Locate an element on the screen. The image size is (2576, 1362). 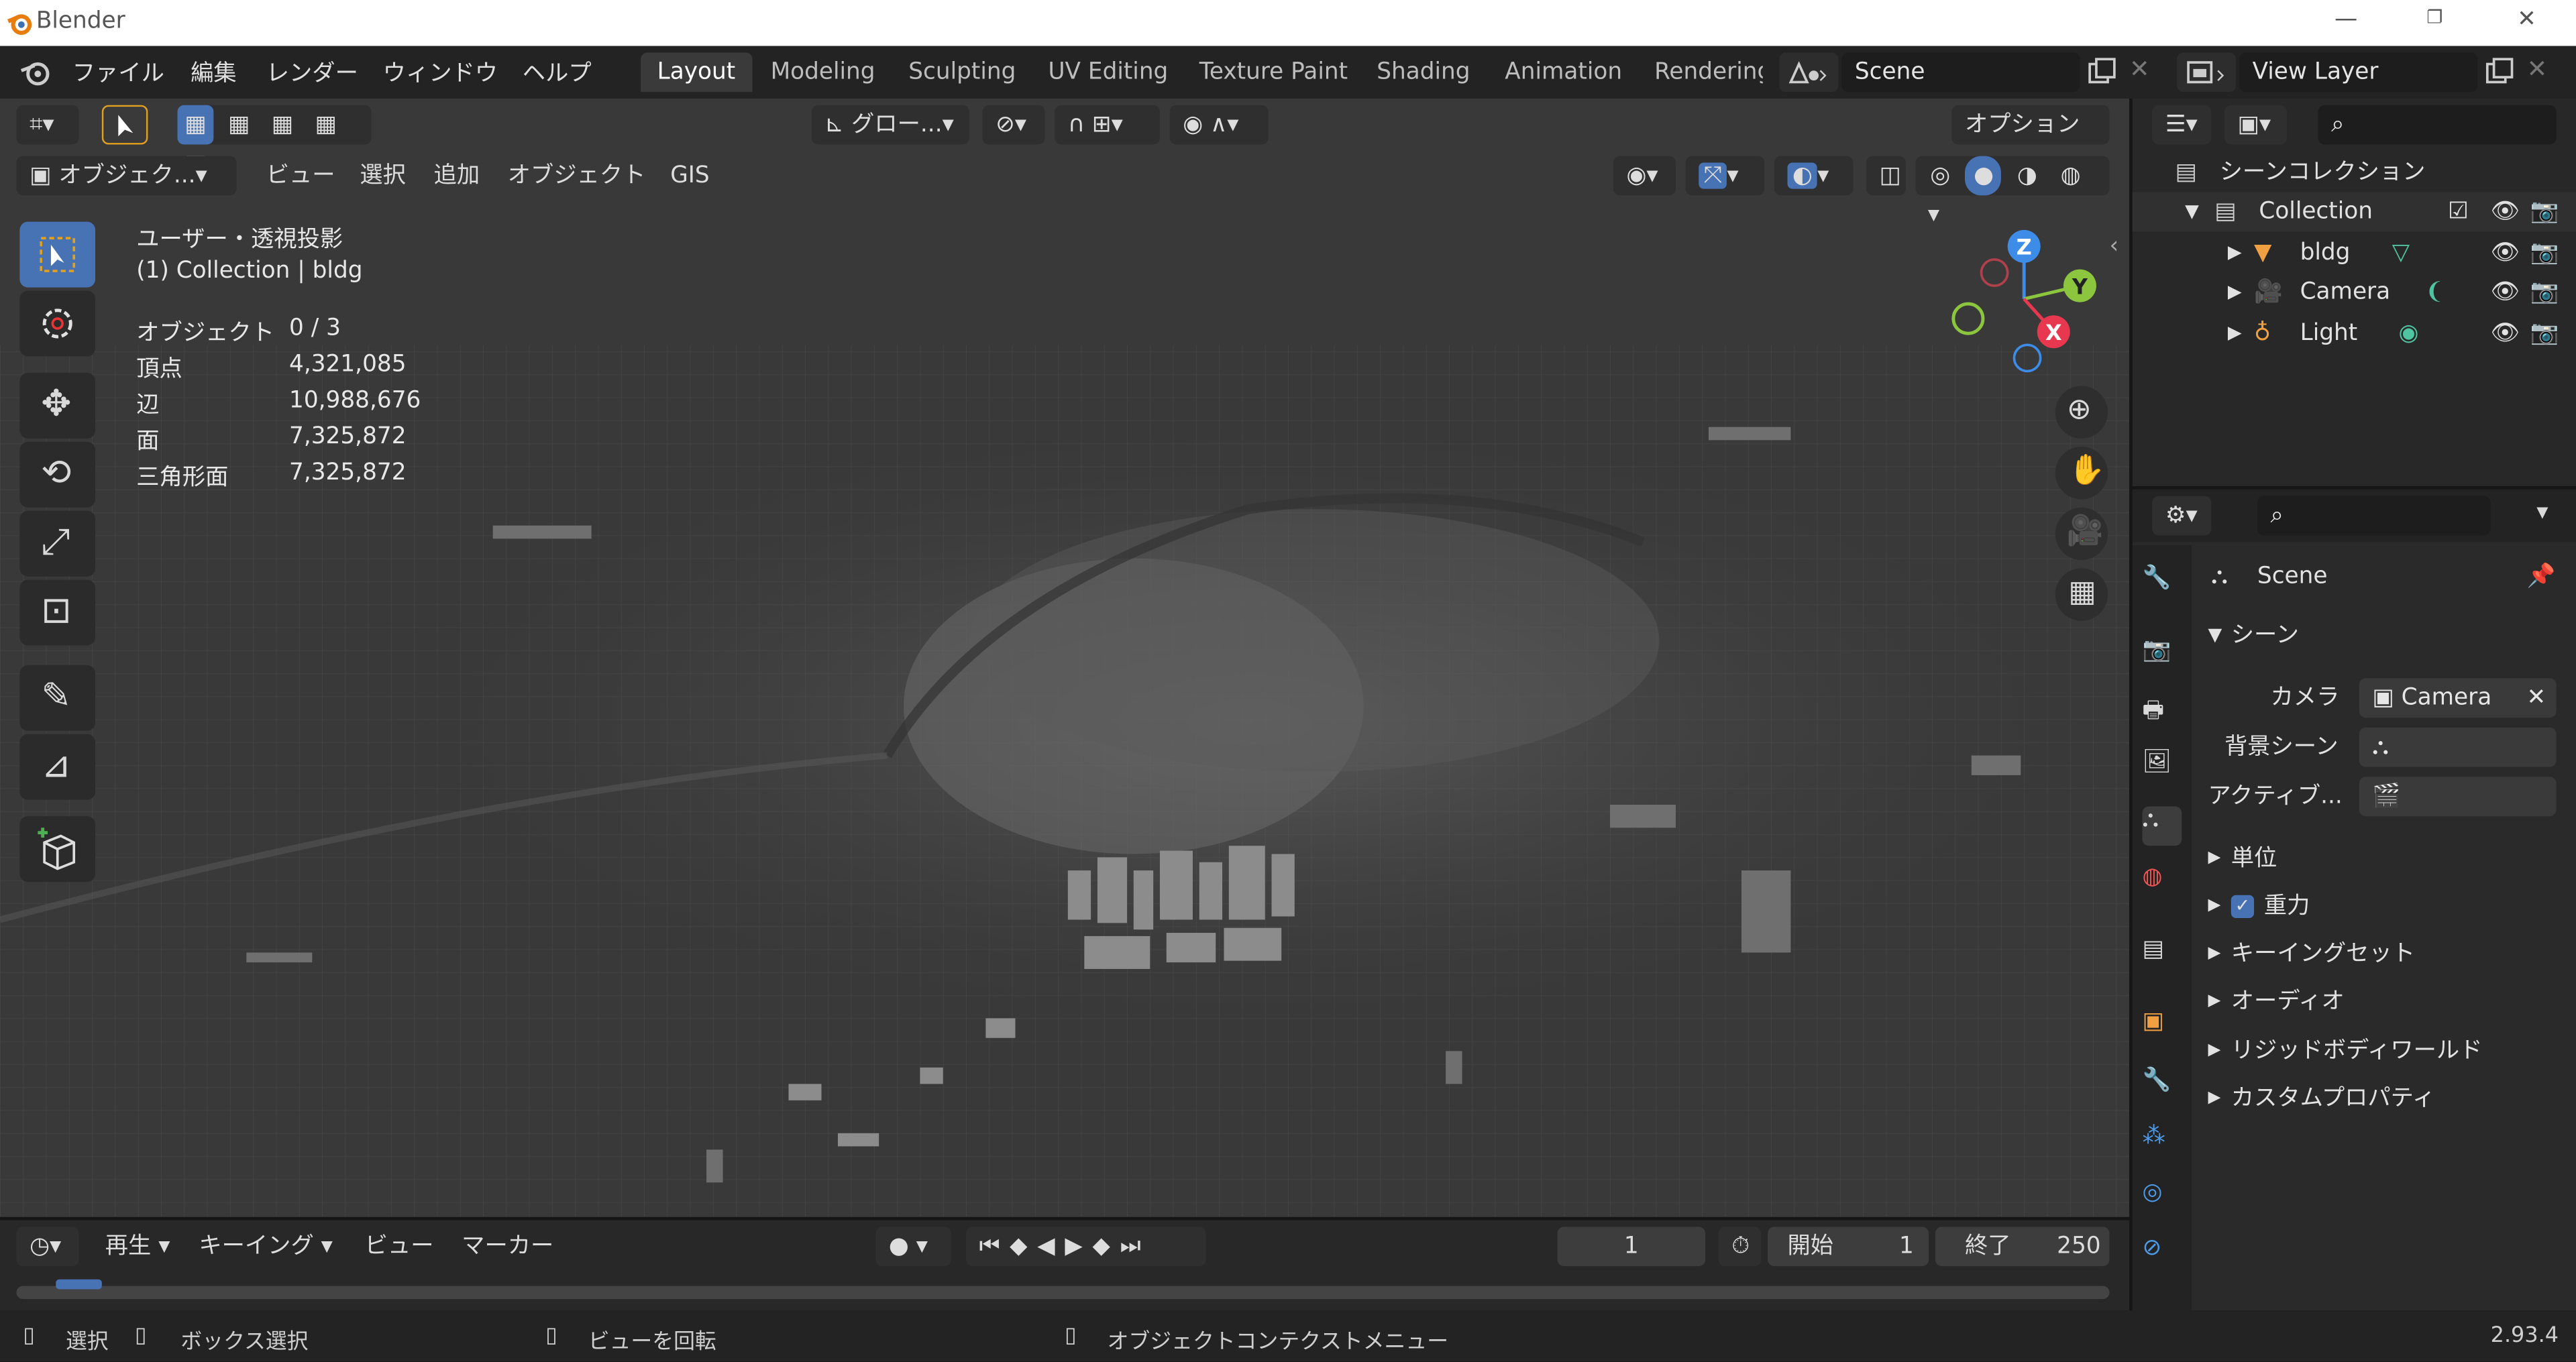
tab-tool: 🔧 is located at coordinates (2162, 584).